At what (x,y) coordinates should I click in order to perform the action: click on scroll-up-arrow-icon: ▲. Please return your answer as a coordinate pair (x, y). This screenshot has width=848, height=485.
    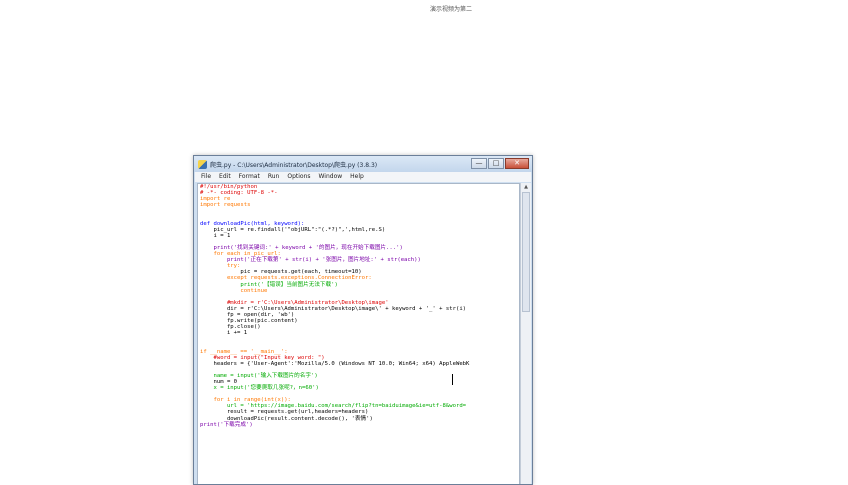
    Looking at the image, I should click on (526, 187).